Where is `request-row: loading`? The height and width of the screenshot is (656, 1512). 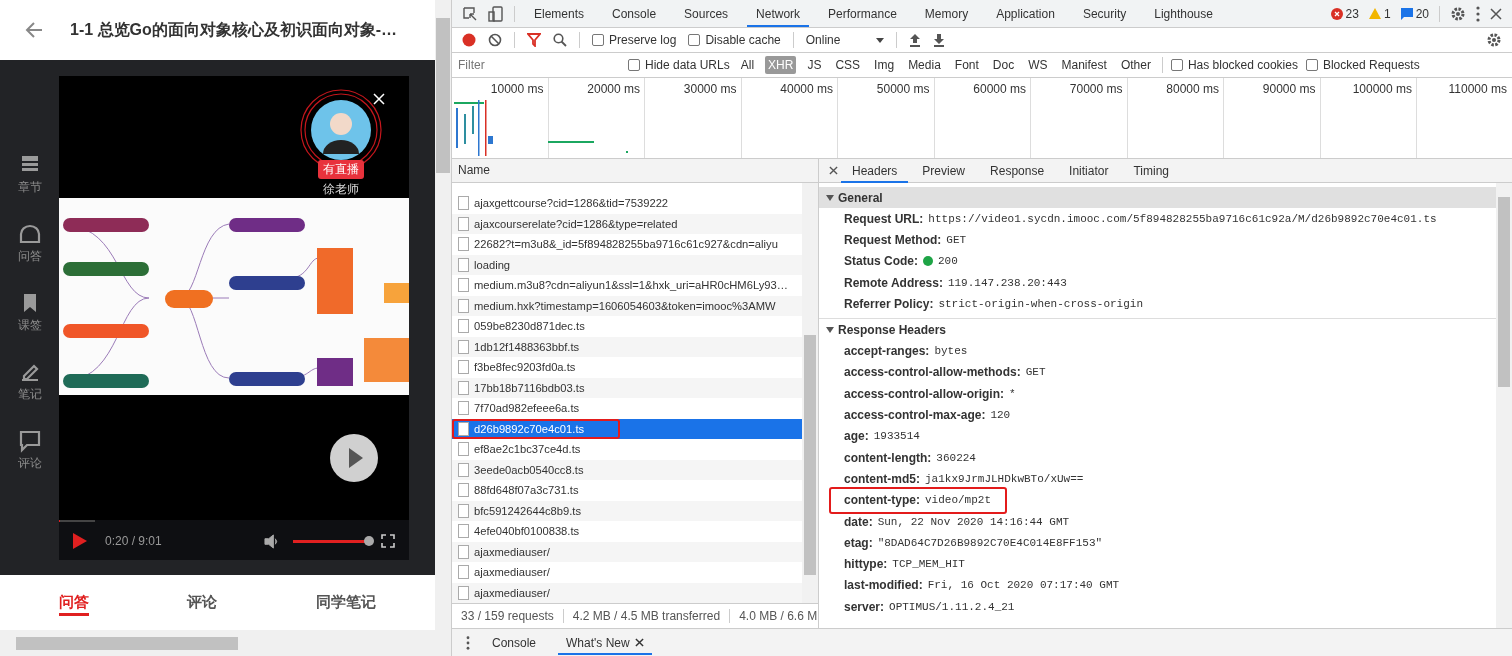 request-row: loading is located at coordinates (627, 264).